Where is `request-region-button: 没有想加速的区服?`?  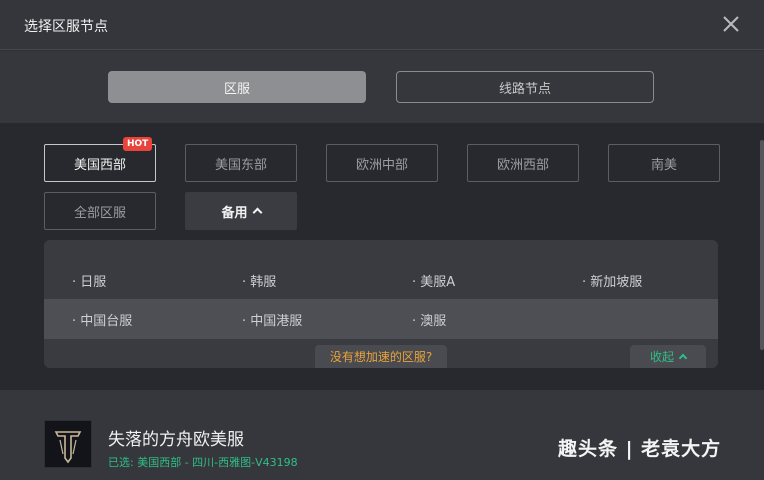
request-region-button: 没有想加速的区服? is located at coordinates (381, 356).